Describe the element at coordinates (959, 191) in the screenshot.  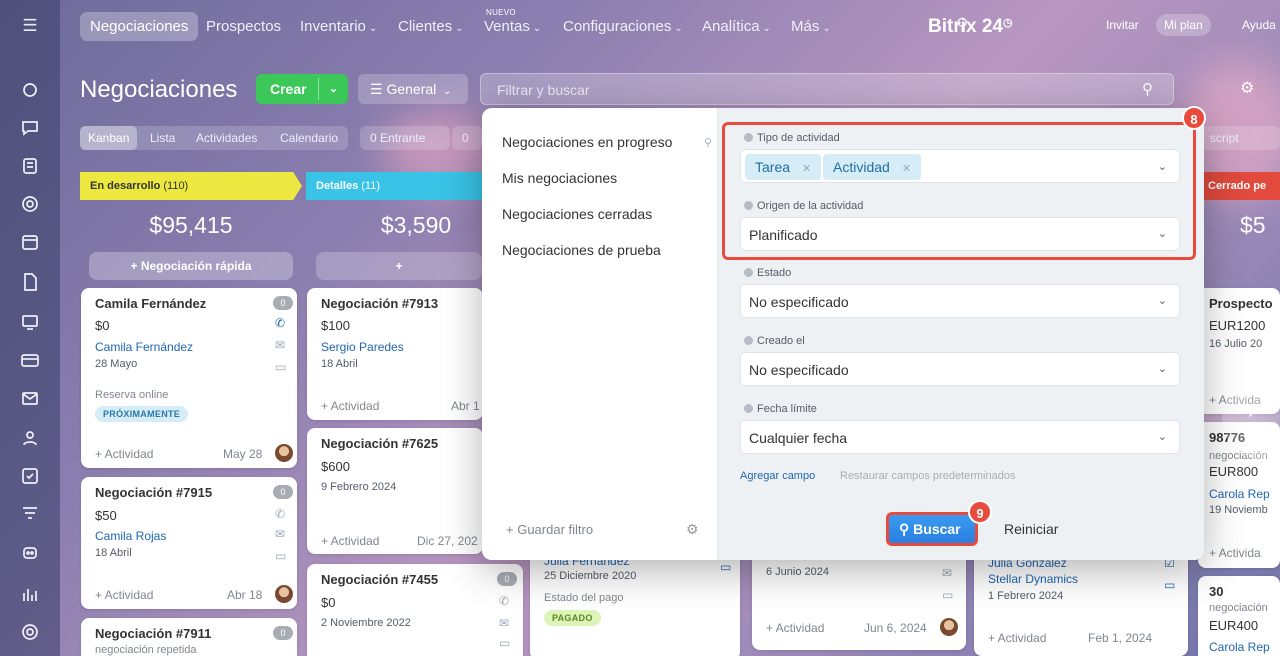
I see `highlight-box` at that location.